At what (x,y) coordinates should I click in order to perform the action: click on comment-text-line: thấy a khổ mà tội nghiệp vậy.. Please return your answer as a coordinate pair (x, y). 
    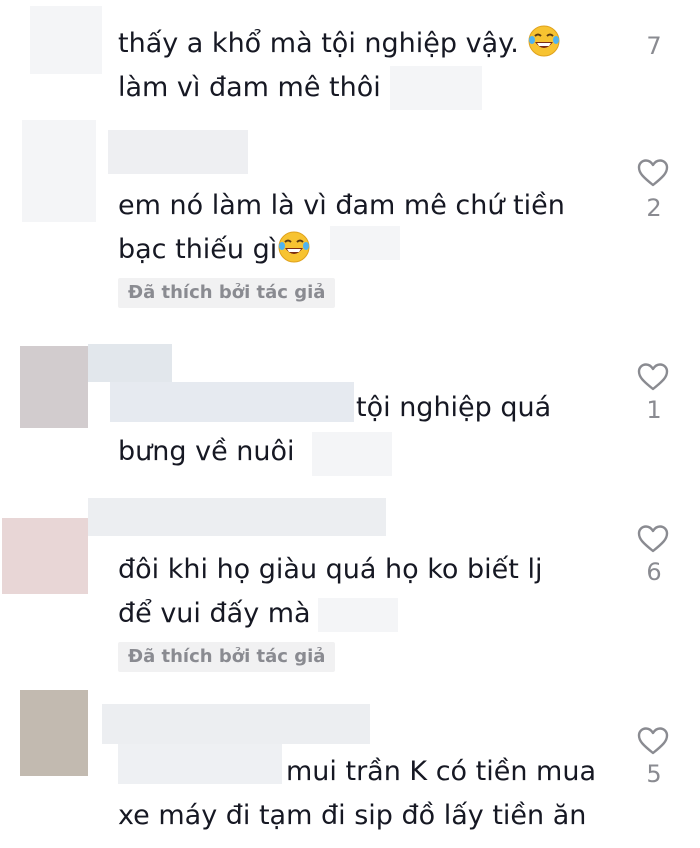
    Looking at the image, I should click on (339, 44).